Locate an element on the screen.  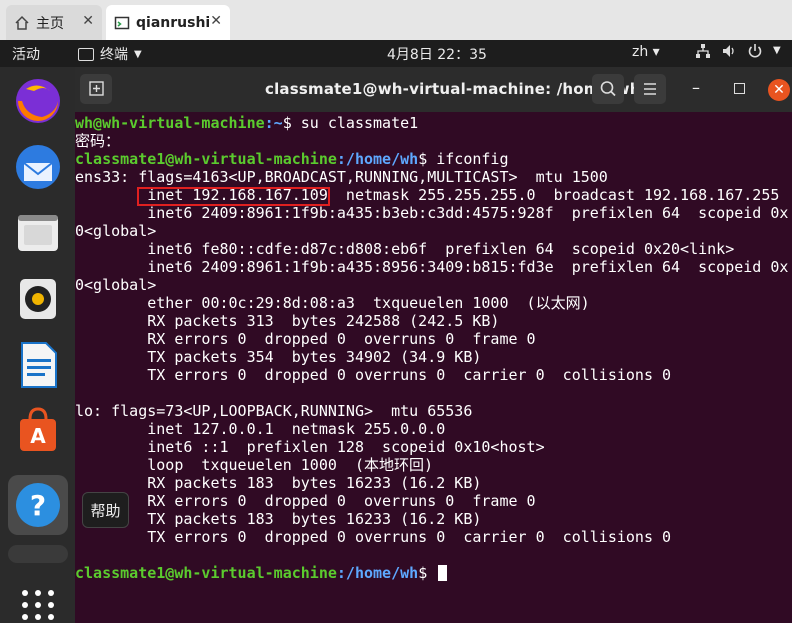
dock-terminal is located at coordinates (38, 554).